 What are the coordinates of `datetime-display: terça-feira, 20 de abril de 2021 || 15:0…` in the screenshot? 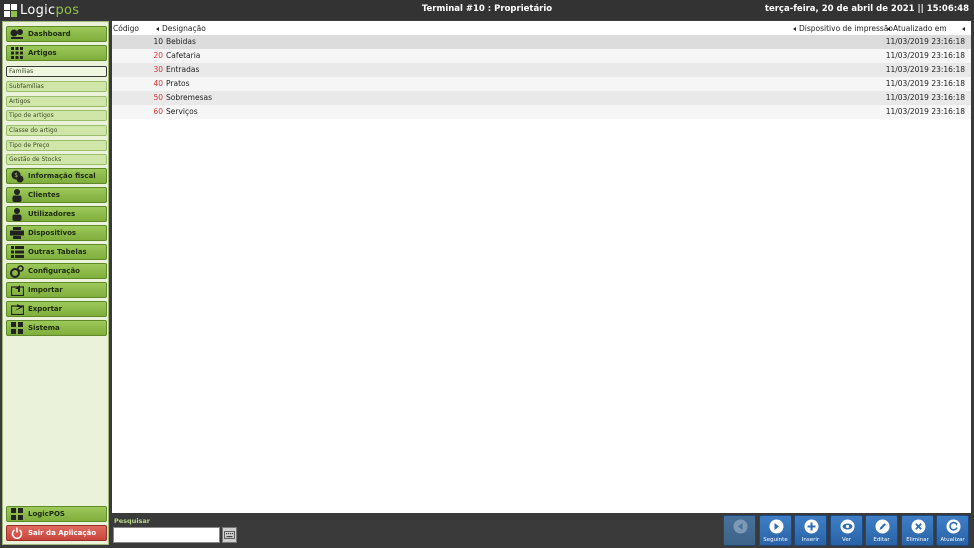 It's located at (866, 9).